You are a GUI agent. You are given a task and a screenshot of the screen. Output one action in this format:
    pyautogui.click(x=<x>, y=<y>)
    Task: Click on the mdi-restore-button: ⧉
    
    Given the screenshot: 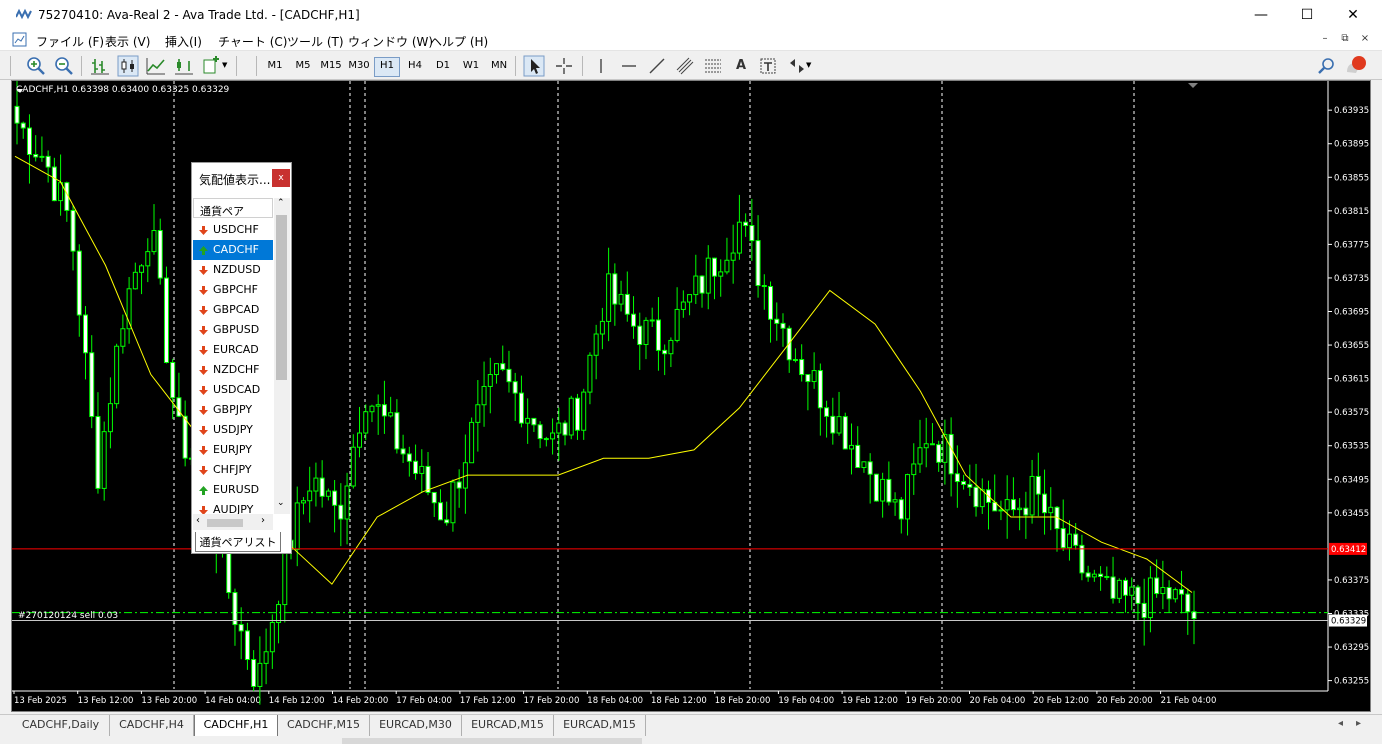 What is the action you would take?
    pyautogui.click(x=1345, y=38)
    